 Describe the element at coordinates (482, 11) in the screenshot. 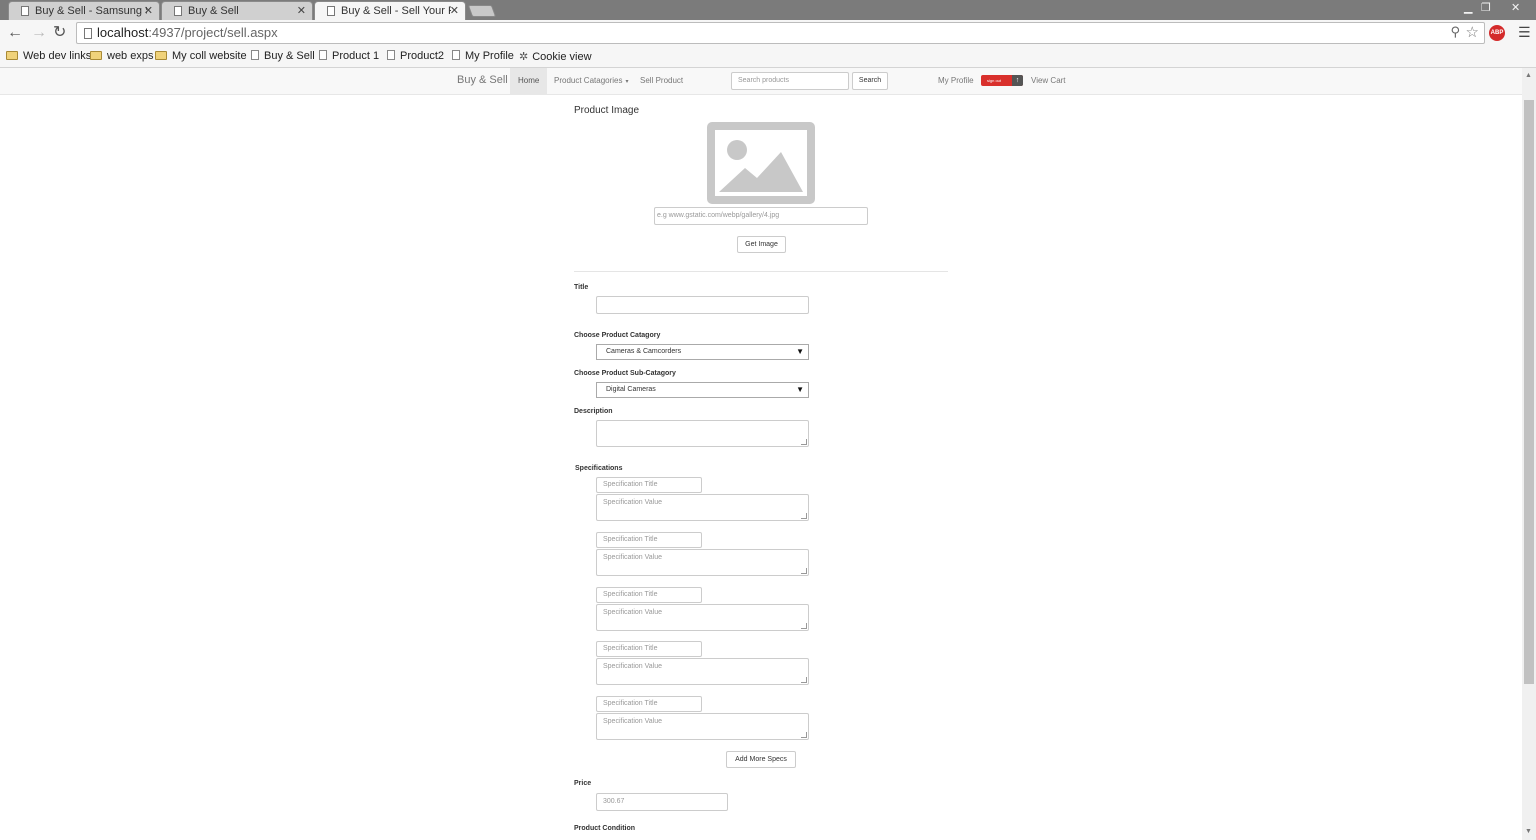

I see `new-tab-button` at that location.